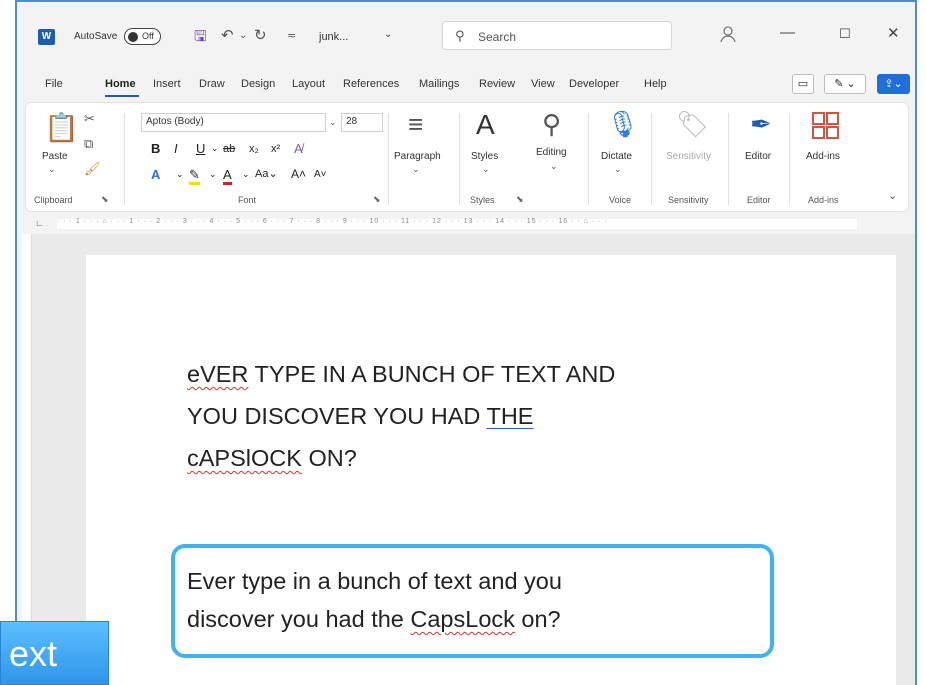 This screenshot has width=926, height=685. I want to click on clear-formatting-icon: A̸, so click(298, 148).